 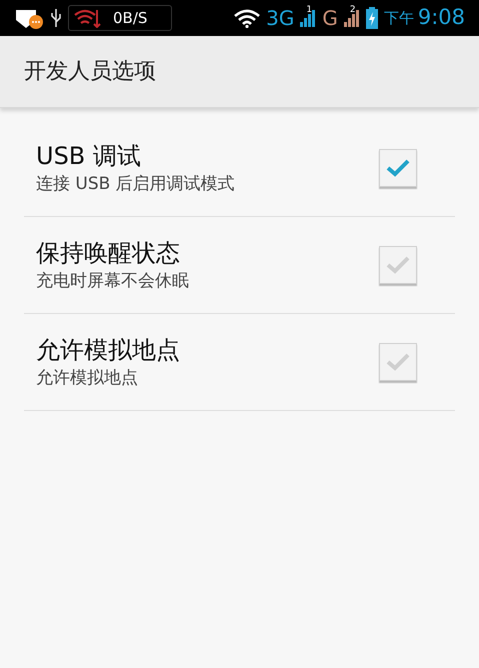 I want to click on setting-item: USB 调试 连接 USB 后启用调试模式, so click(x=239, y=168).